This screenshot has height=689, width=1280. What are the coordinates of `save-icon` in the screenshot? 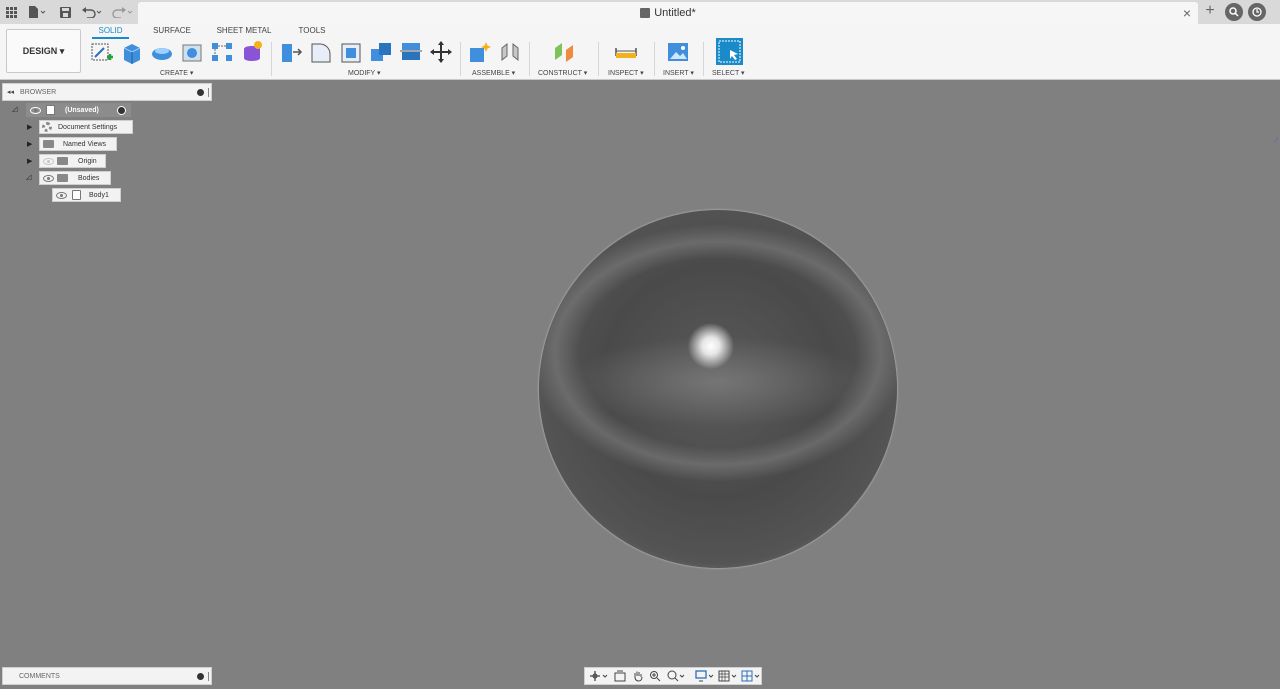 It's located at (65, 12).